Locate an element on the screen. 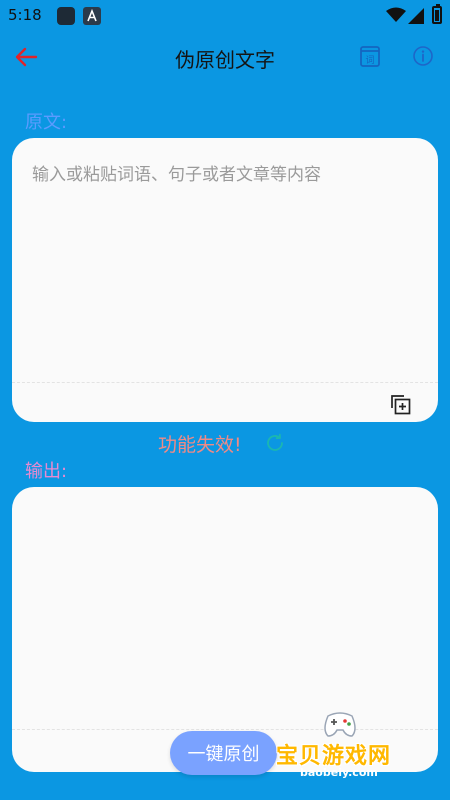  status-time: 5:18 is located at coordinates (25, 15).